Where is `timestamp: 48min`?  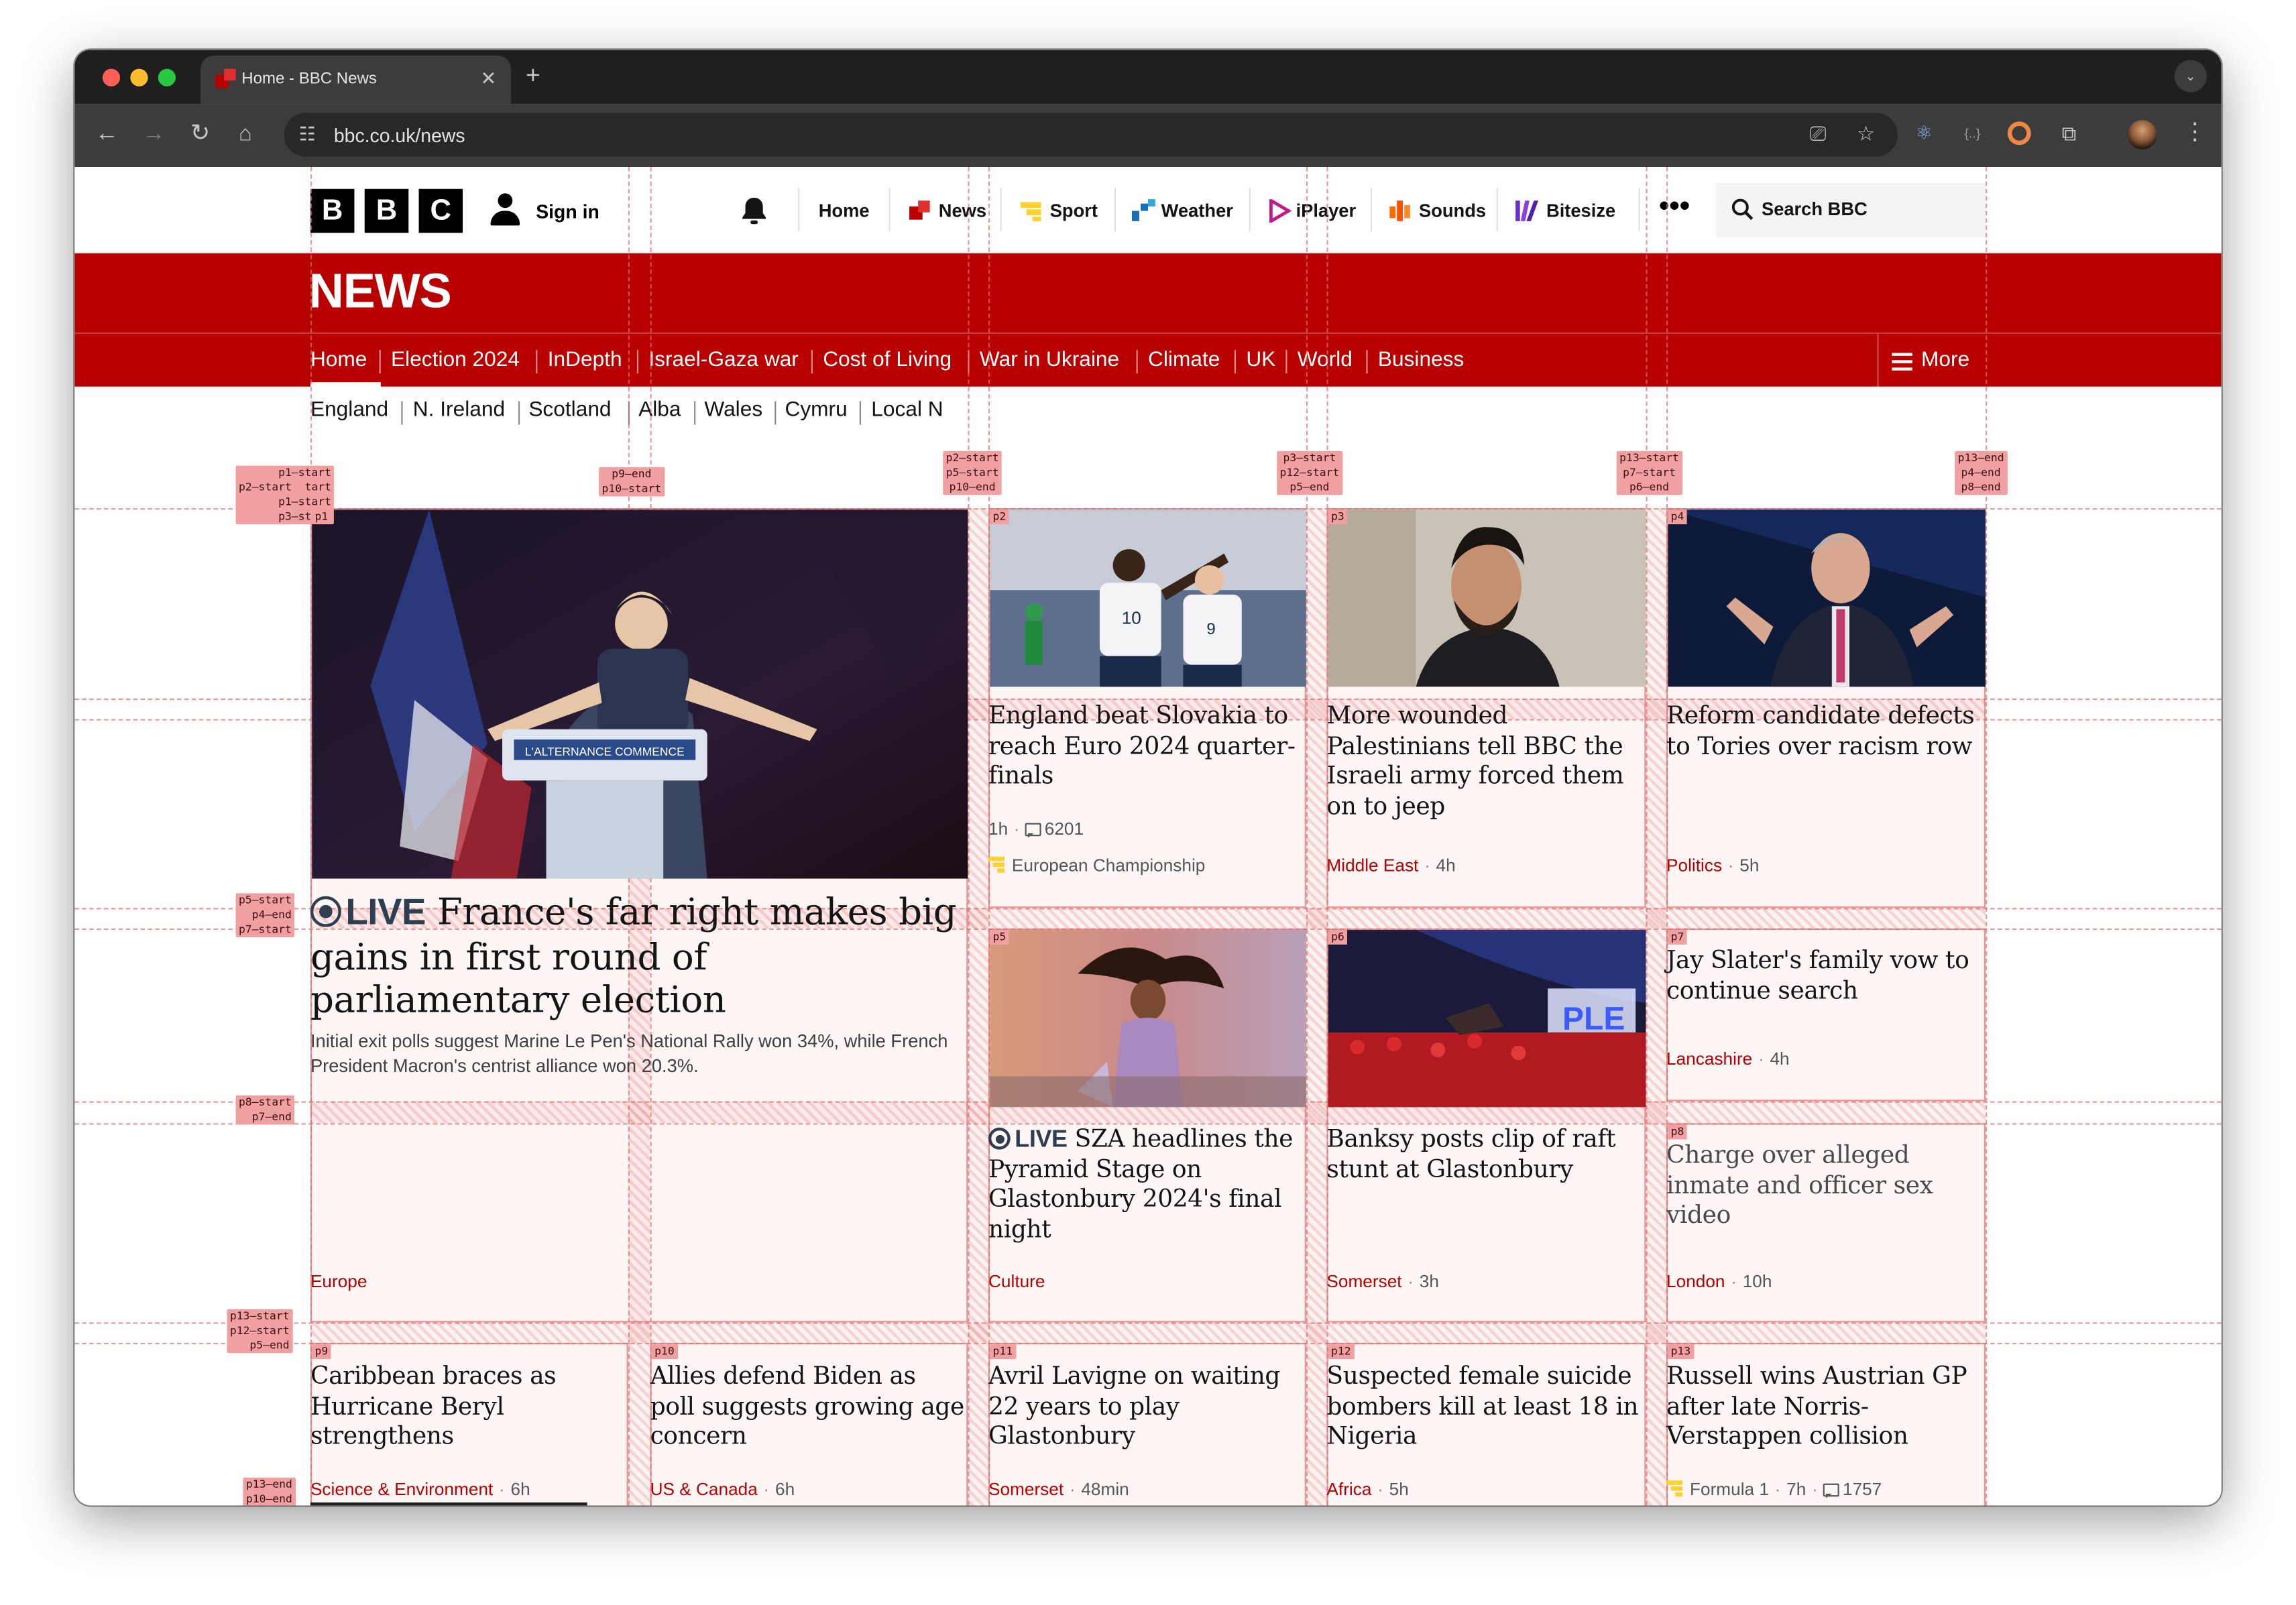 timestamp: 48min is located at coordinates (1105, 1489).